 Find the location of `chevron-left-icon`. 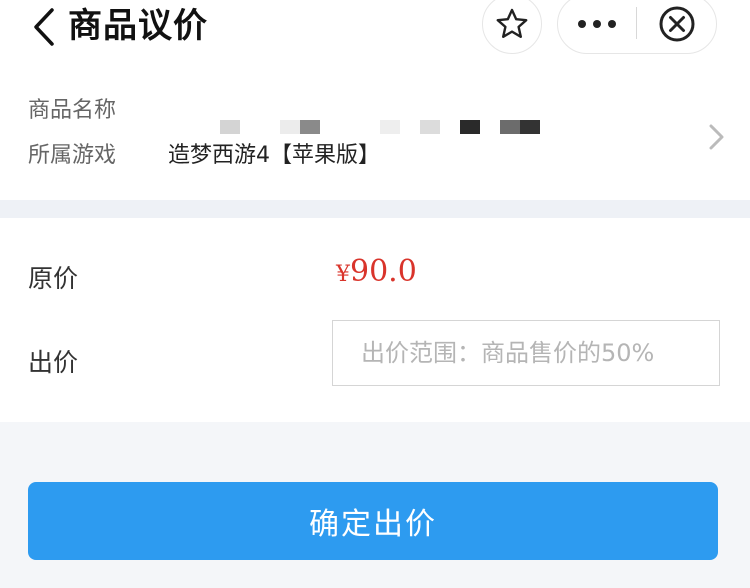

chevron-left-icon is located at coordinates (44, 27).